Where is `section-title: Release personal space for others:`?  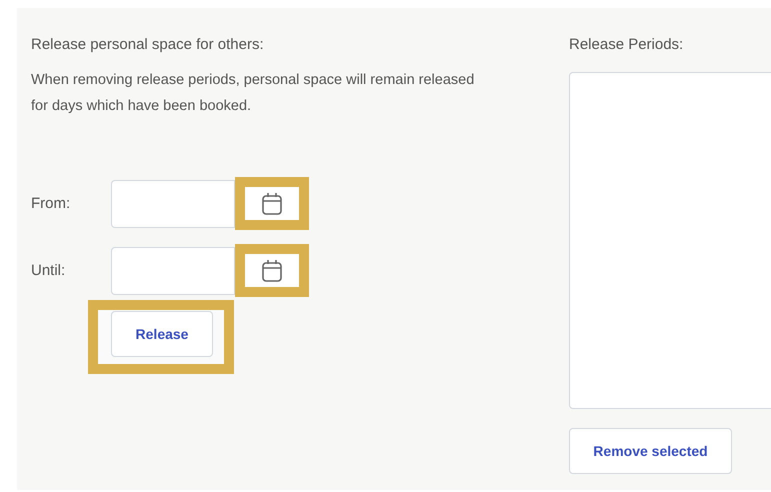 section-title: Release personal space for others: is located at coordinates (148, 45).